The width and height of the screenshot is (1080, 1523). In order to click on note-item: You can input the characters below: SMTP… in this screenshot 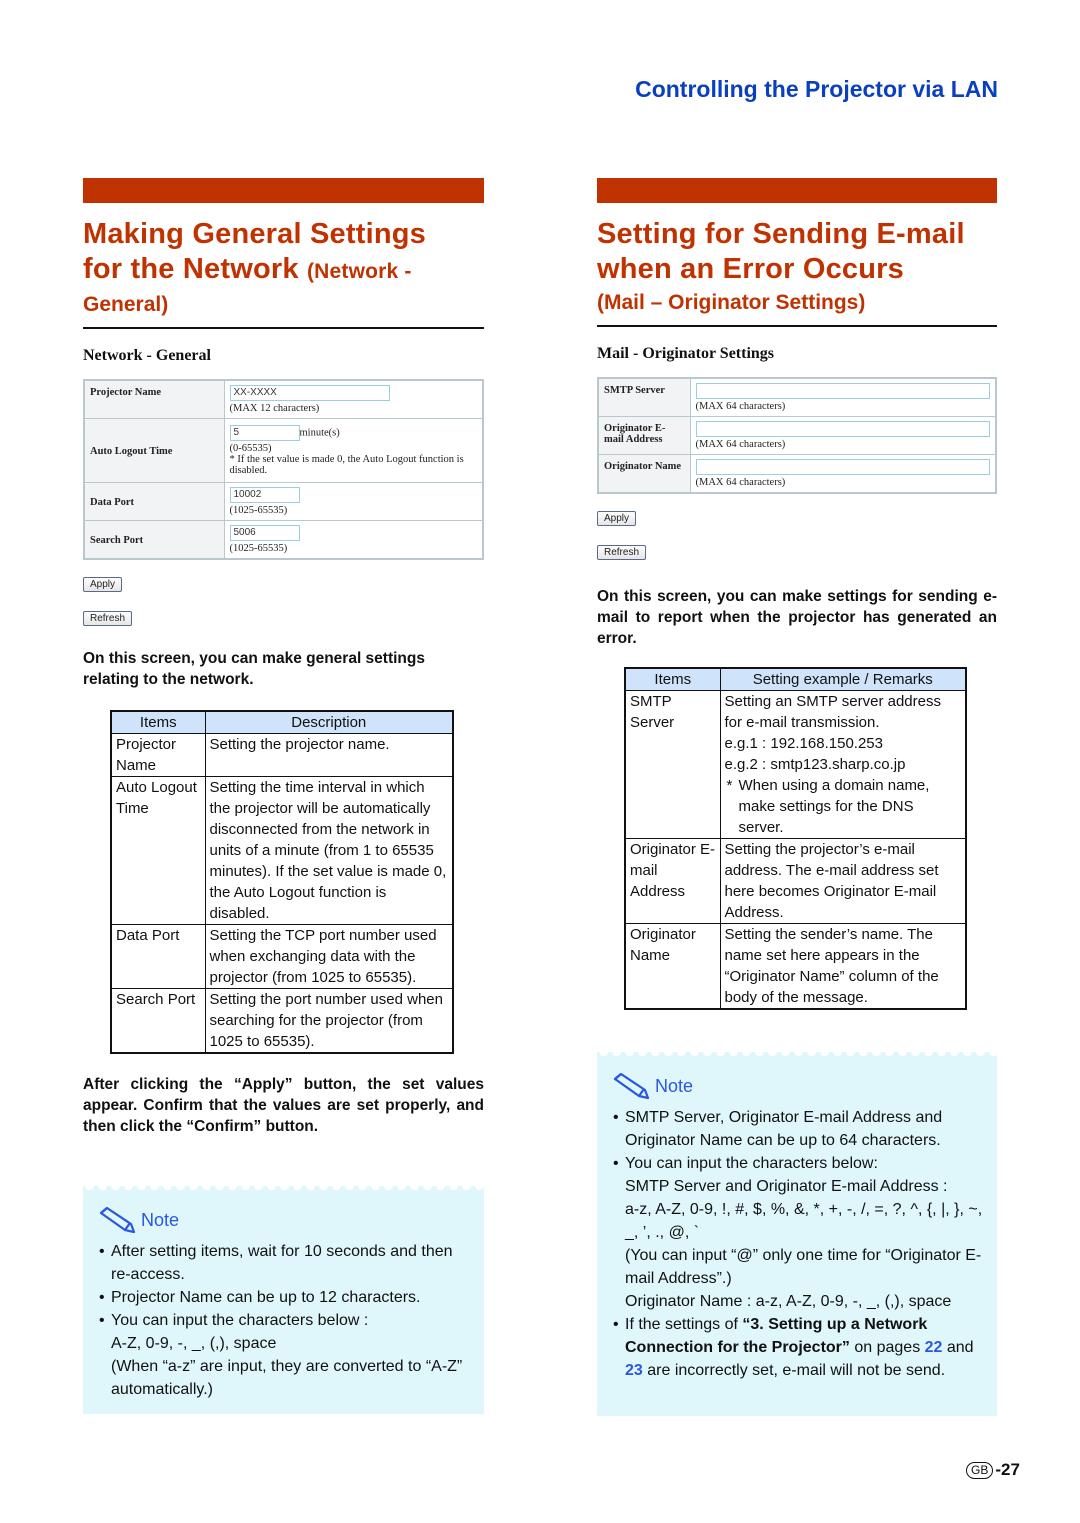, I will do `click(799, 1232)`.